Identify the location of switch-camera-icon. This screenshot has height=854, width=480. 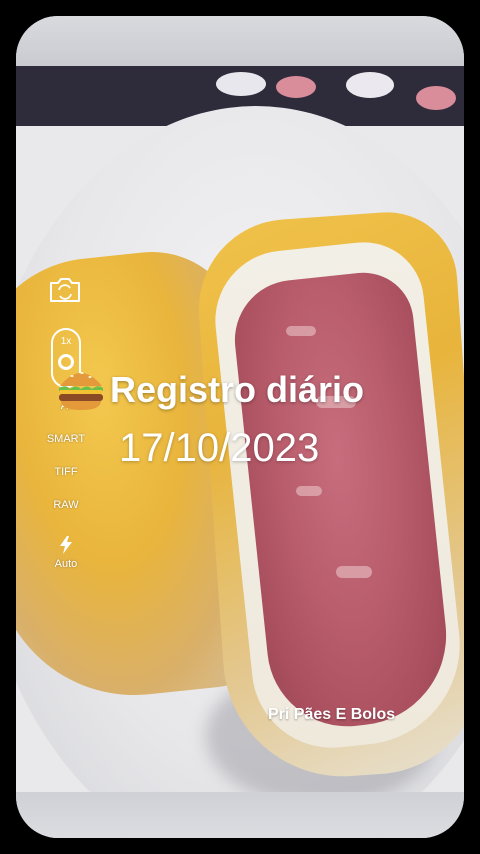
(65, 290).